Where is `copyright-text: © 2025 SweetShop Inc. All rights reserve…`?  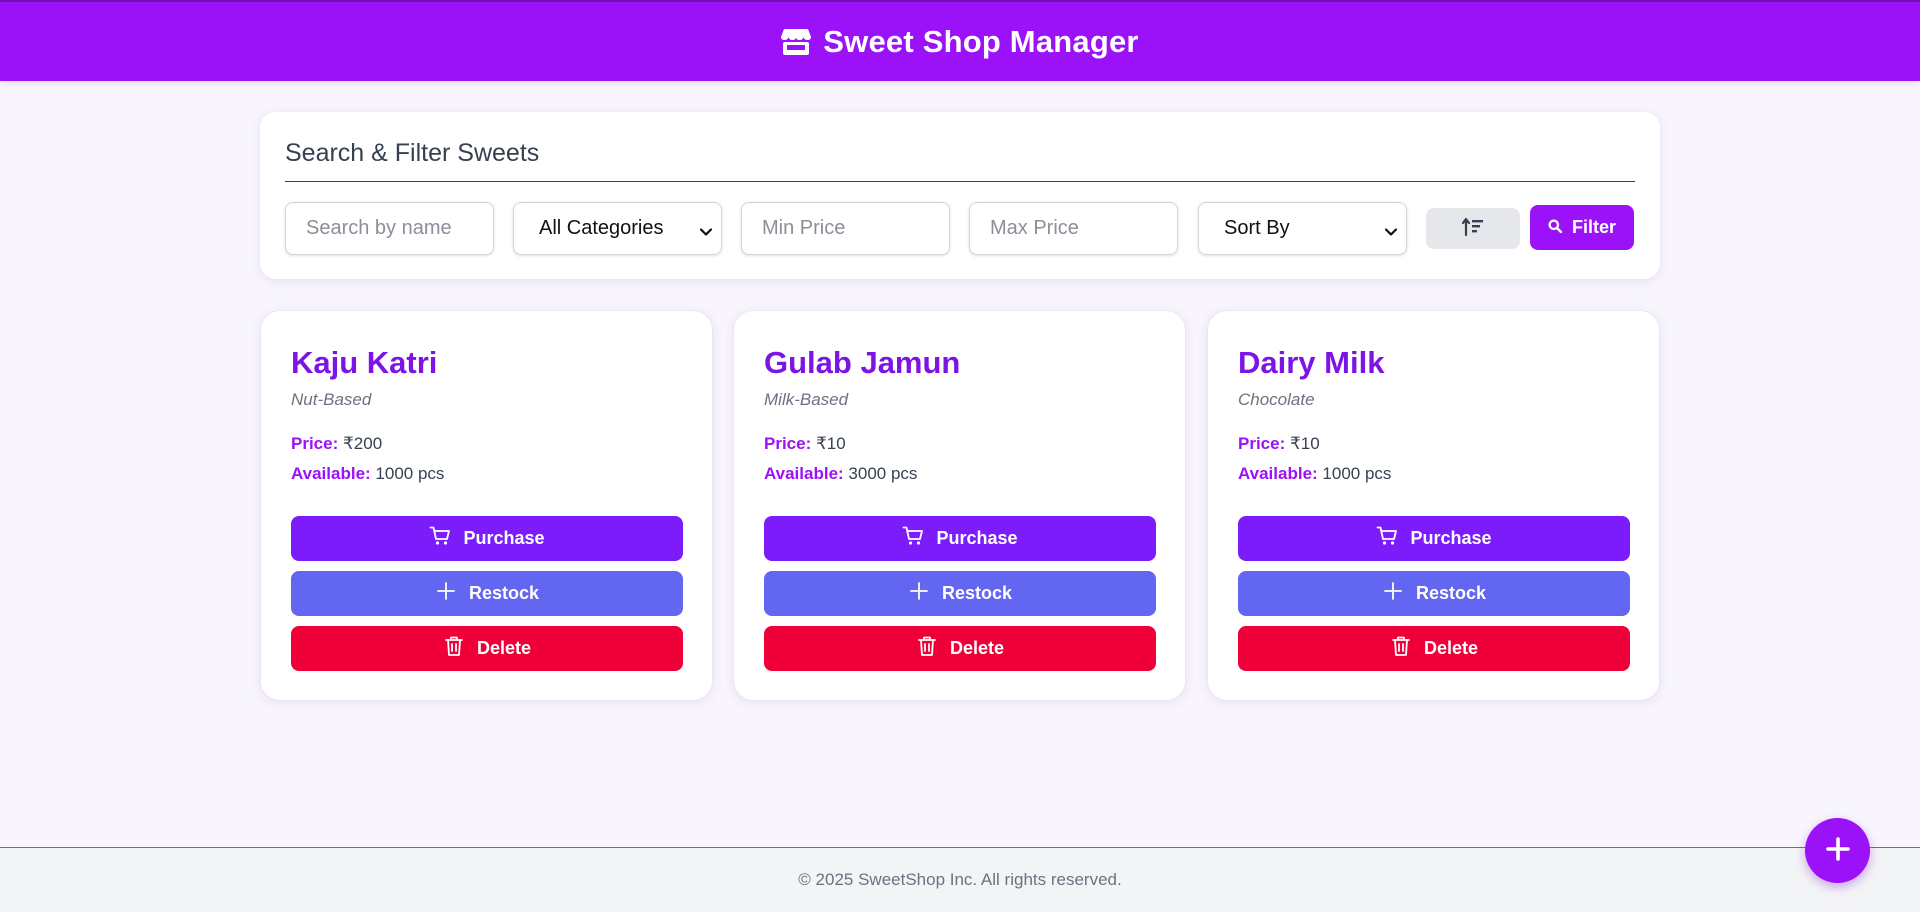 copyright-text: © 2025 SweetShop Inc. All rights reserve… is located at coordinates (960, 879).